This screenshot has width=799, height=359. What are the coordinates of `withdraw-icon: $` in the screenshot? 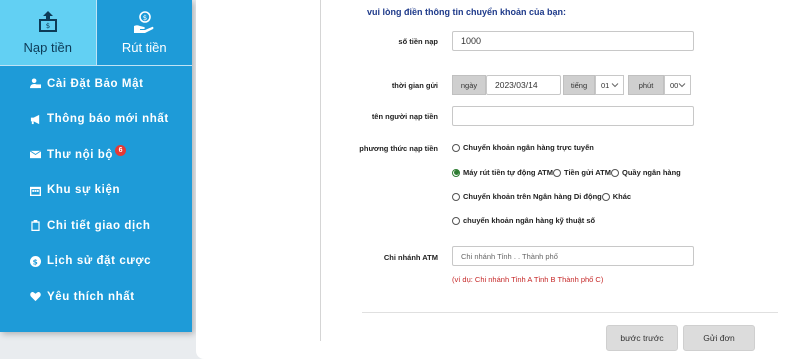 It's located at (144, 22).